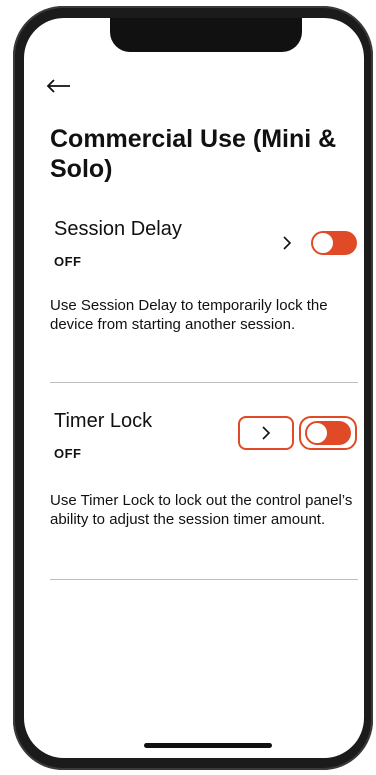 The image size is (376, 775). I want to click on home-indicator, so click(208, 745).